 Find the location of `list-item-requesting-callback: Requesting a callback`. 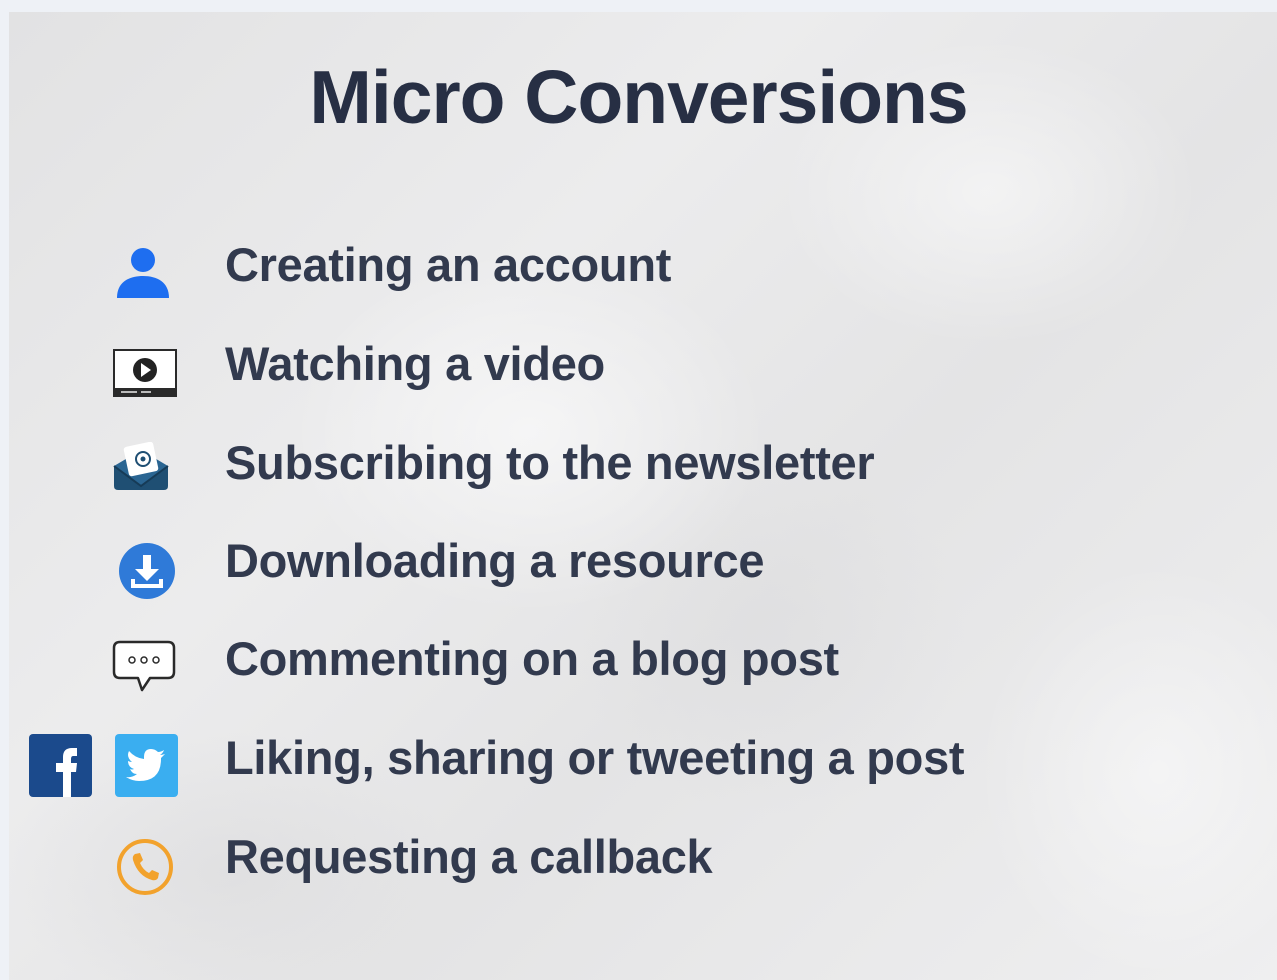

list-item-requesting-callback: Requesting a callback is located at coordinates (638, 870).